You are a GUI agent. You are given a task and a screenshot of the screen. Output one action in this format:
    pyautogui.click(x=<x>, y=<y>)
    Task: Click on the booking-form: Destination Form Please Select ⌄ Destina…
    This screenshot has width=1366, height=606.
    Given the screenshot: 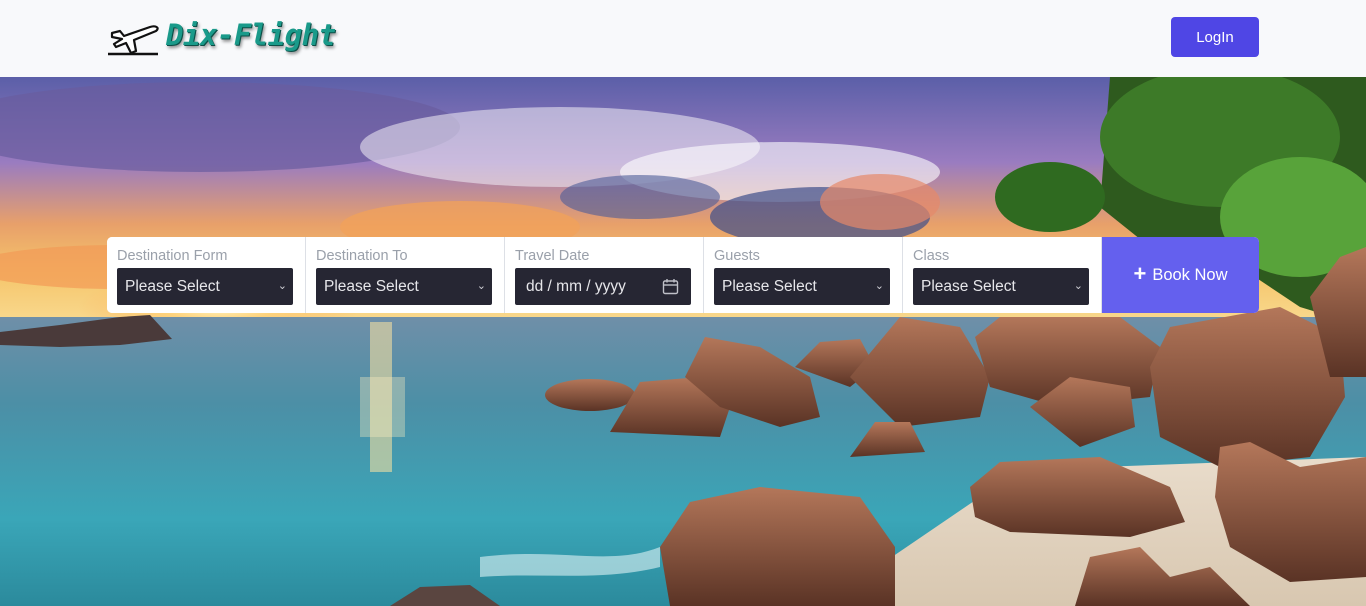 What is the action you would take?
    pyautogui.click(x=683, y=275)
    